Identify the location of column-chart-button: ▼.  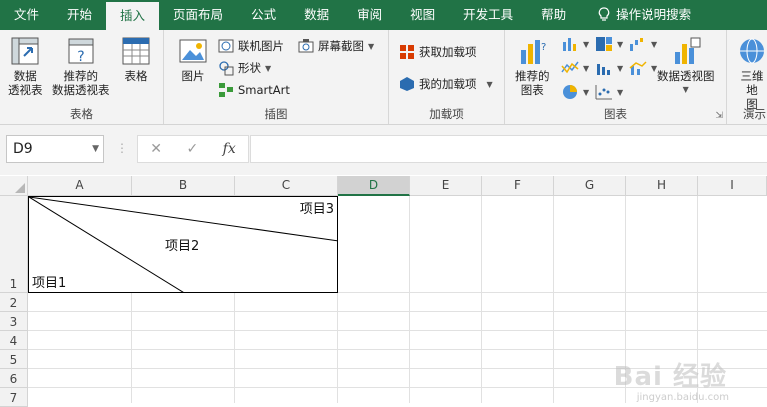
(575, 44).